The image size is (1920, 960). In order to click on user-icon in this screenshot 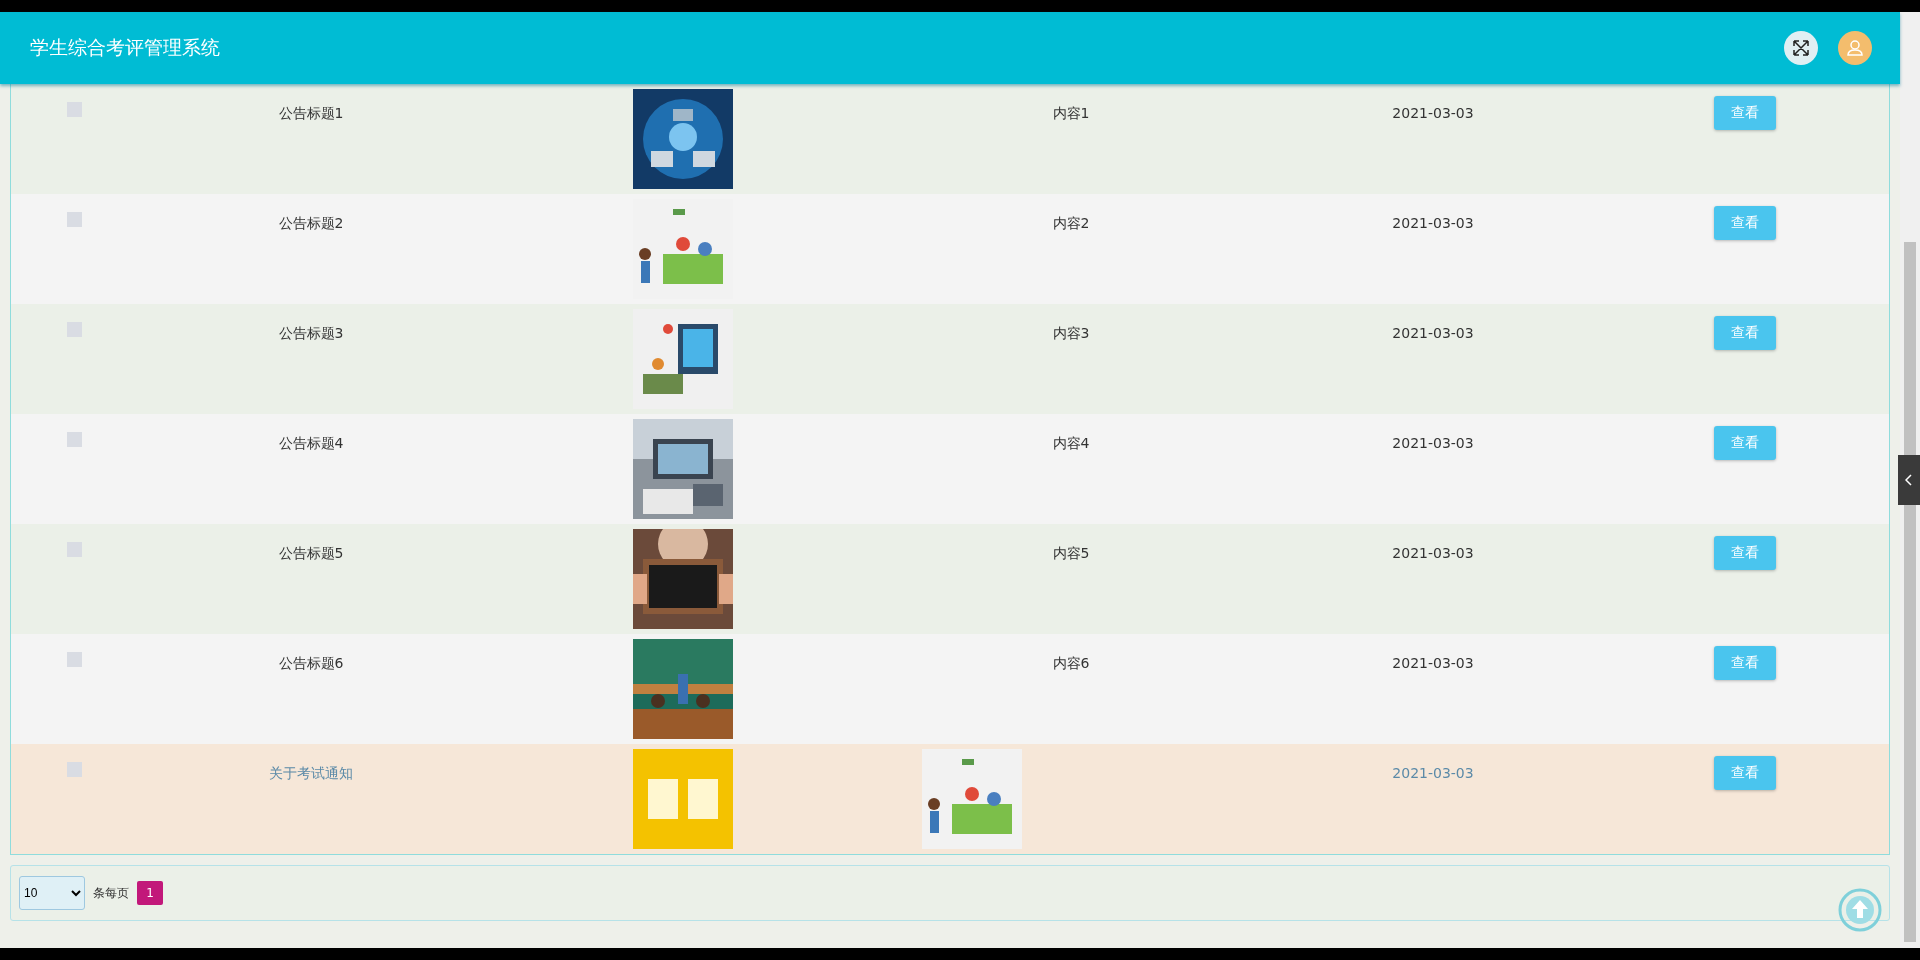, I will do `click(1855, 48)`.